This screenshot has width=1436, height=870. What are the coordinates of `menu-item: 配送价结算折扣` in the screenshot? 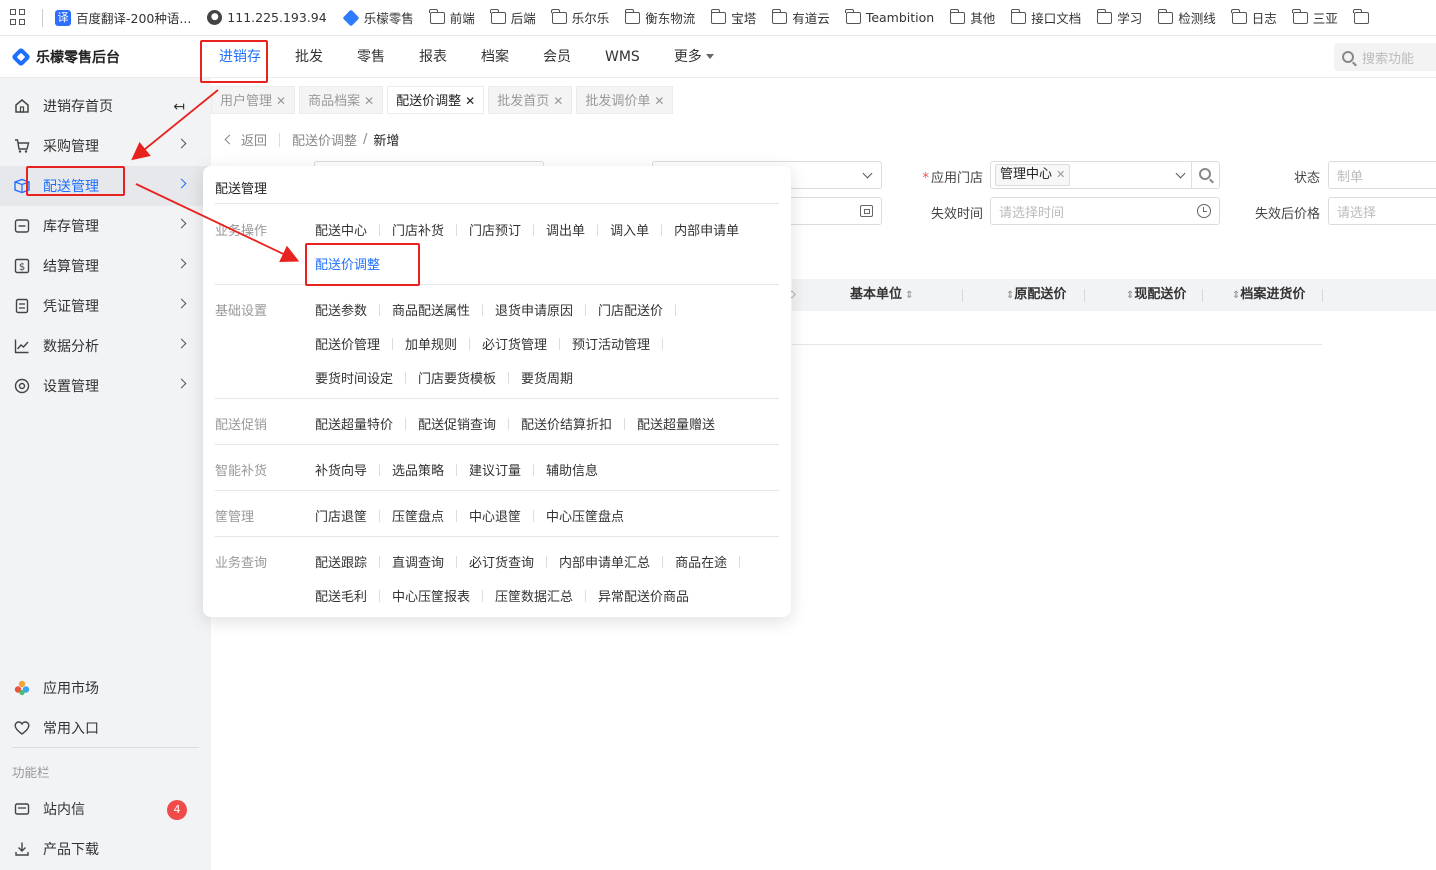 It's located at (566, 423).